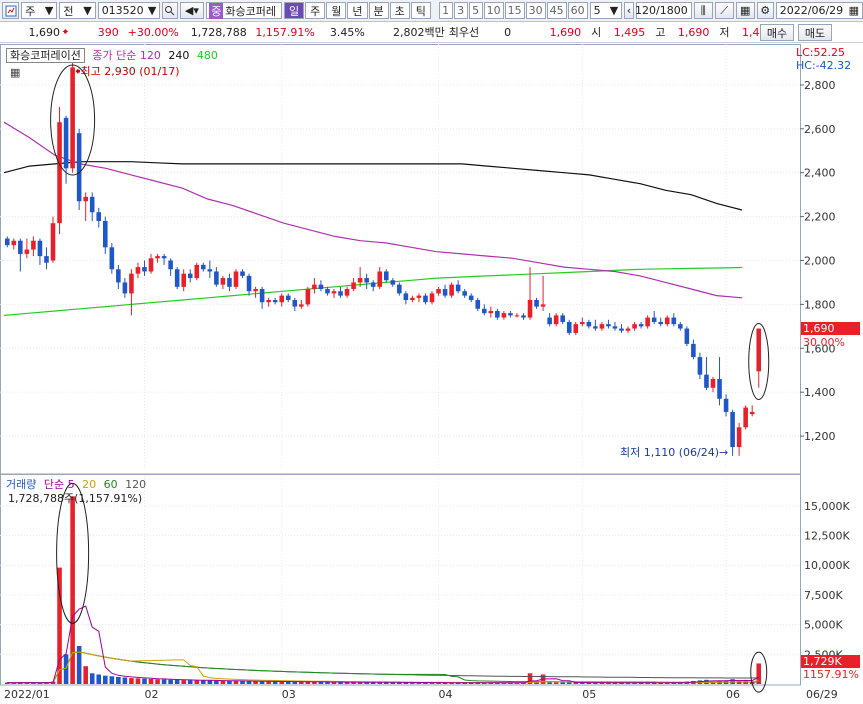  What do you see at coordinates (39, 10) in the screenshot?
I see `type-select: 주 ▼` at bounding box center [39, 10].